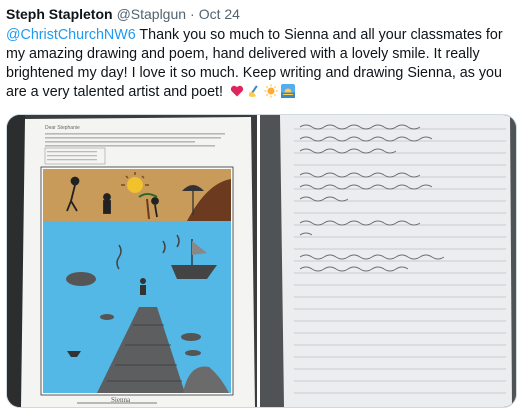 The width and height of the screenshot is (527, 414). What do you see at coordinates (121, 400) in the screenshot?
I see `signature: Sienna` at bounding box center [121, 400].